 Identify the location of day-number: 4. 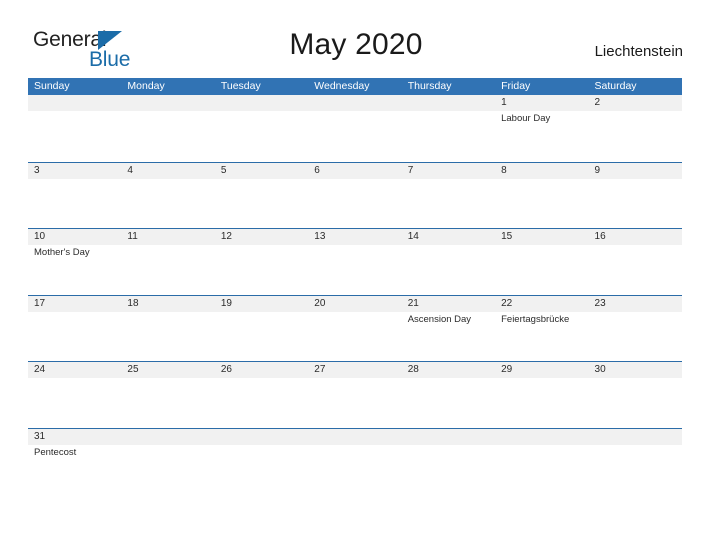
(130, 170).